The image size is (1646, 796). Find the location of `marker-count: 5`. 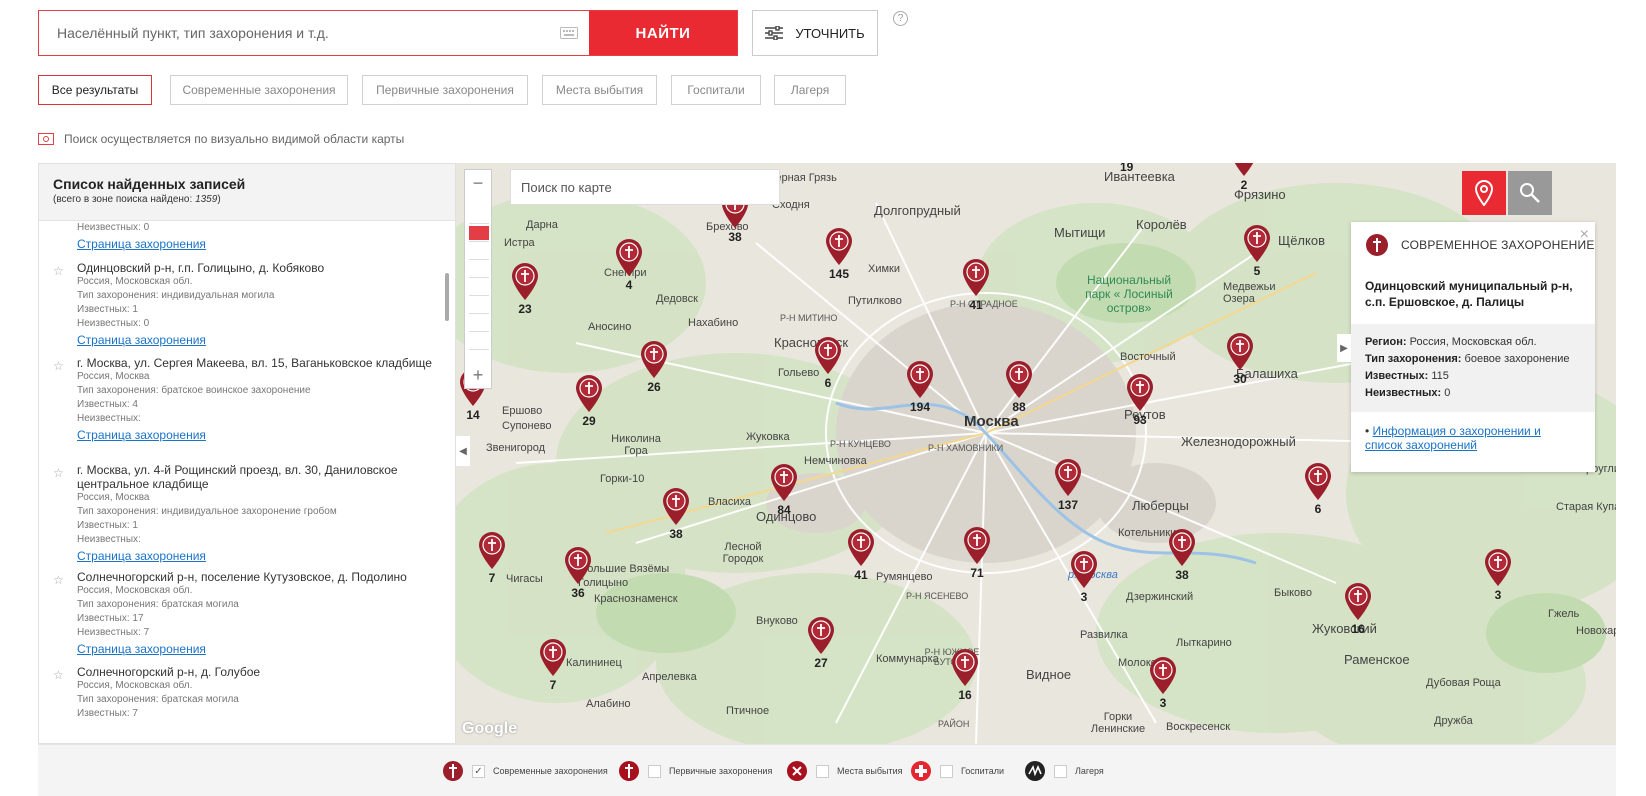

marker-count: 5 is located at coordinates (1257, 271).